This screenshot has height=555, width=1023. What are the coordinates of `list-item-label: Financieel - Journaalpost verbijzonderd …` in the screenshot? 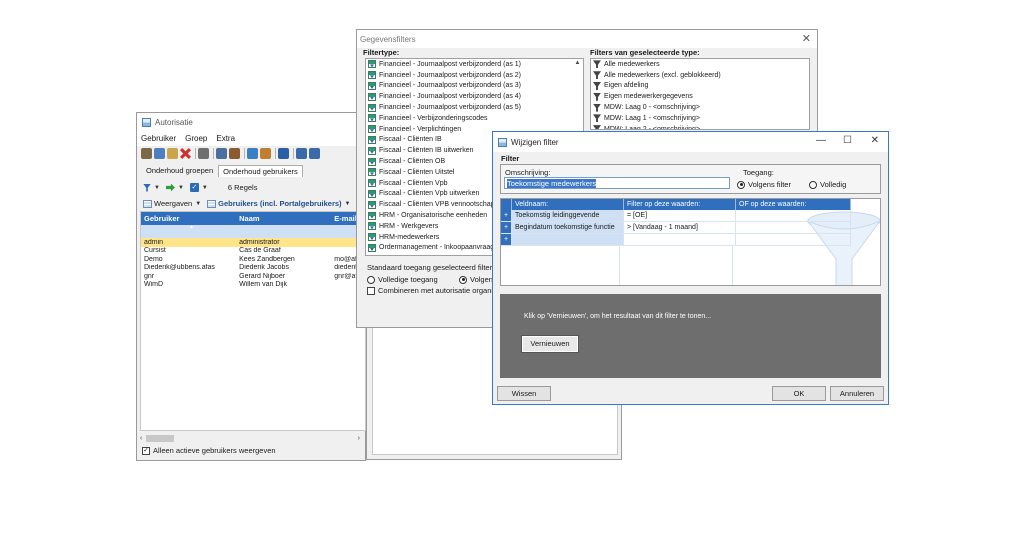 It's located at (450, 97).